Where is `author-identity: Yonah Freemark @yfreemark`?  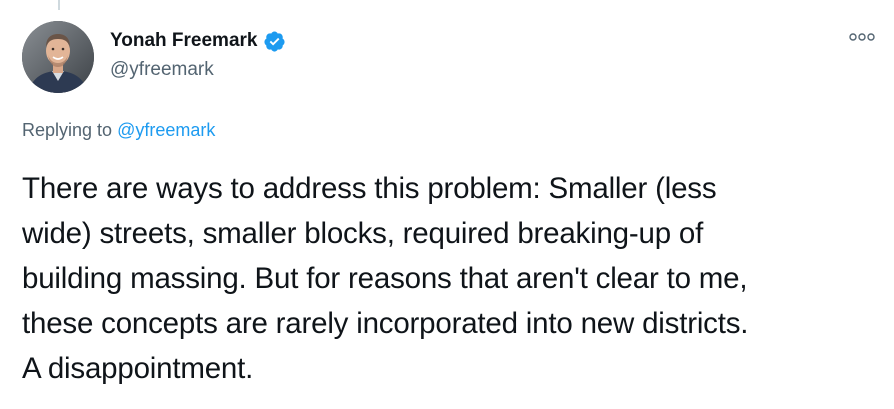
author-identity: Yonah Freemark @yfreemark is located at coordinates (198, 54).